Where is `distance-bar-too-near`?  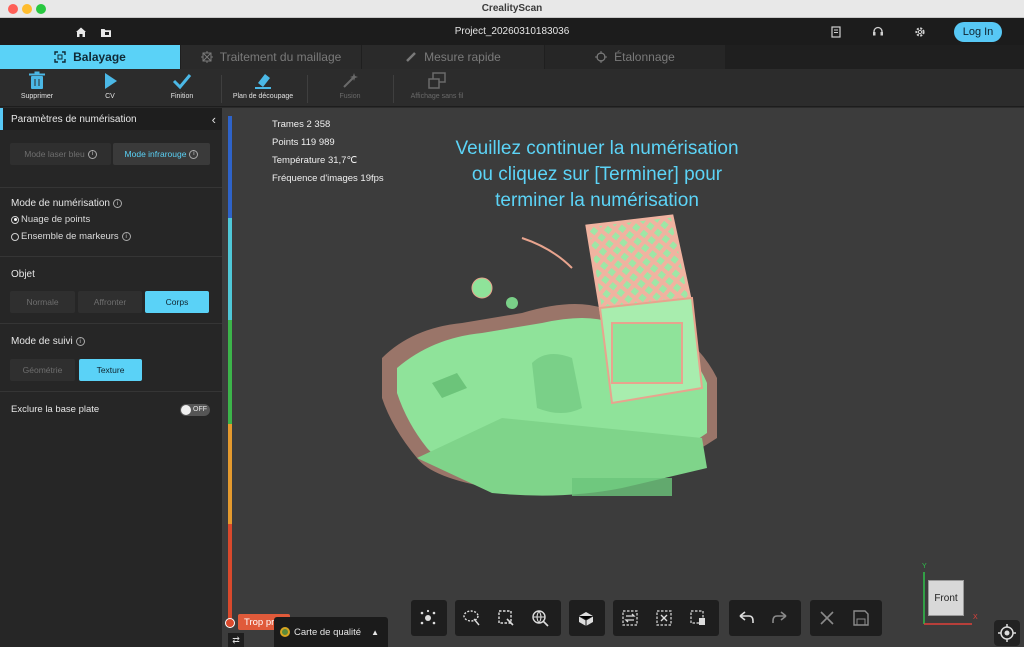
distance-bar-too-near is located at coordinates (230, 574).